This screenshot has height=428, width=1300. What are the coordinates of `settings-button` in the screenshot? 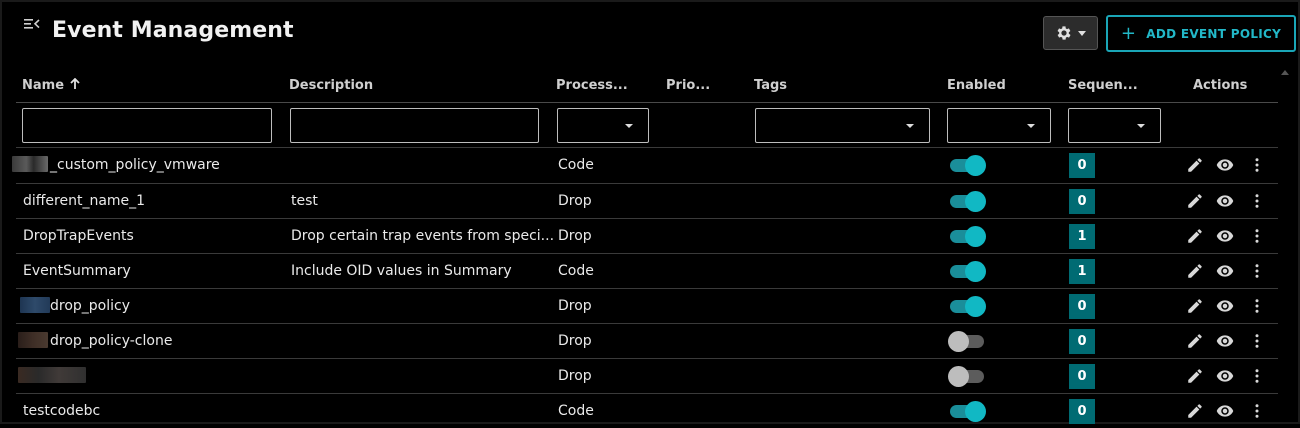 It's located at (1070, 33).